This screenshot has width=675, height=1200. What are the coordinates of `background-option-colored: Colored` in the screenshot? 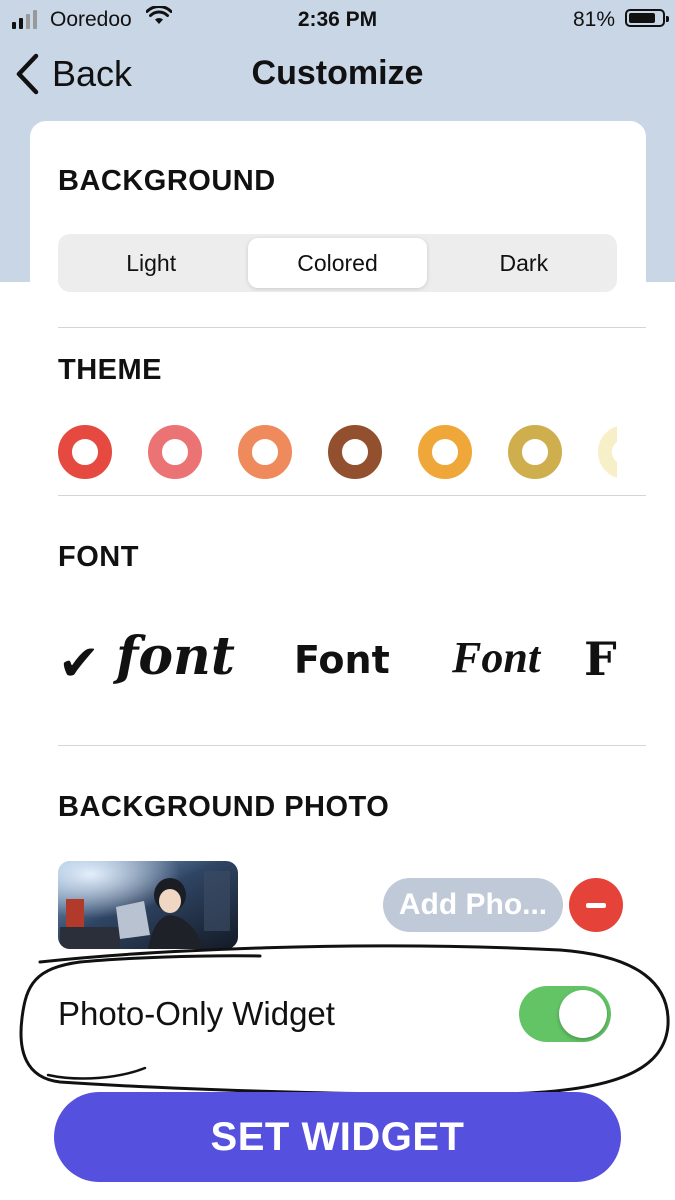 It's located at (337, 263).